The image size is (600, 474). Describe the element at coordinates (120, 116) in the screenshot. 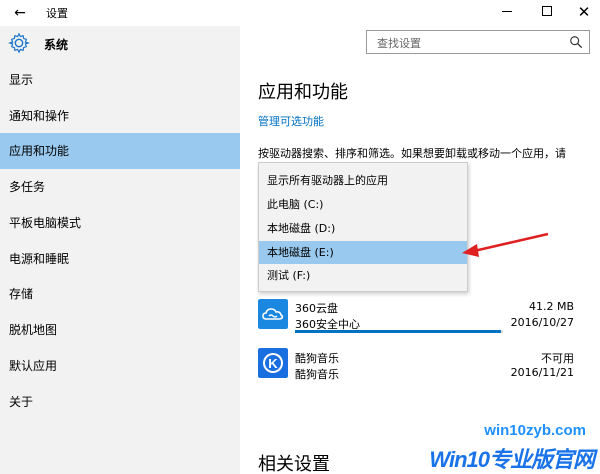

I see `sidebar-item-notifications: 通知和操作` at that location.